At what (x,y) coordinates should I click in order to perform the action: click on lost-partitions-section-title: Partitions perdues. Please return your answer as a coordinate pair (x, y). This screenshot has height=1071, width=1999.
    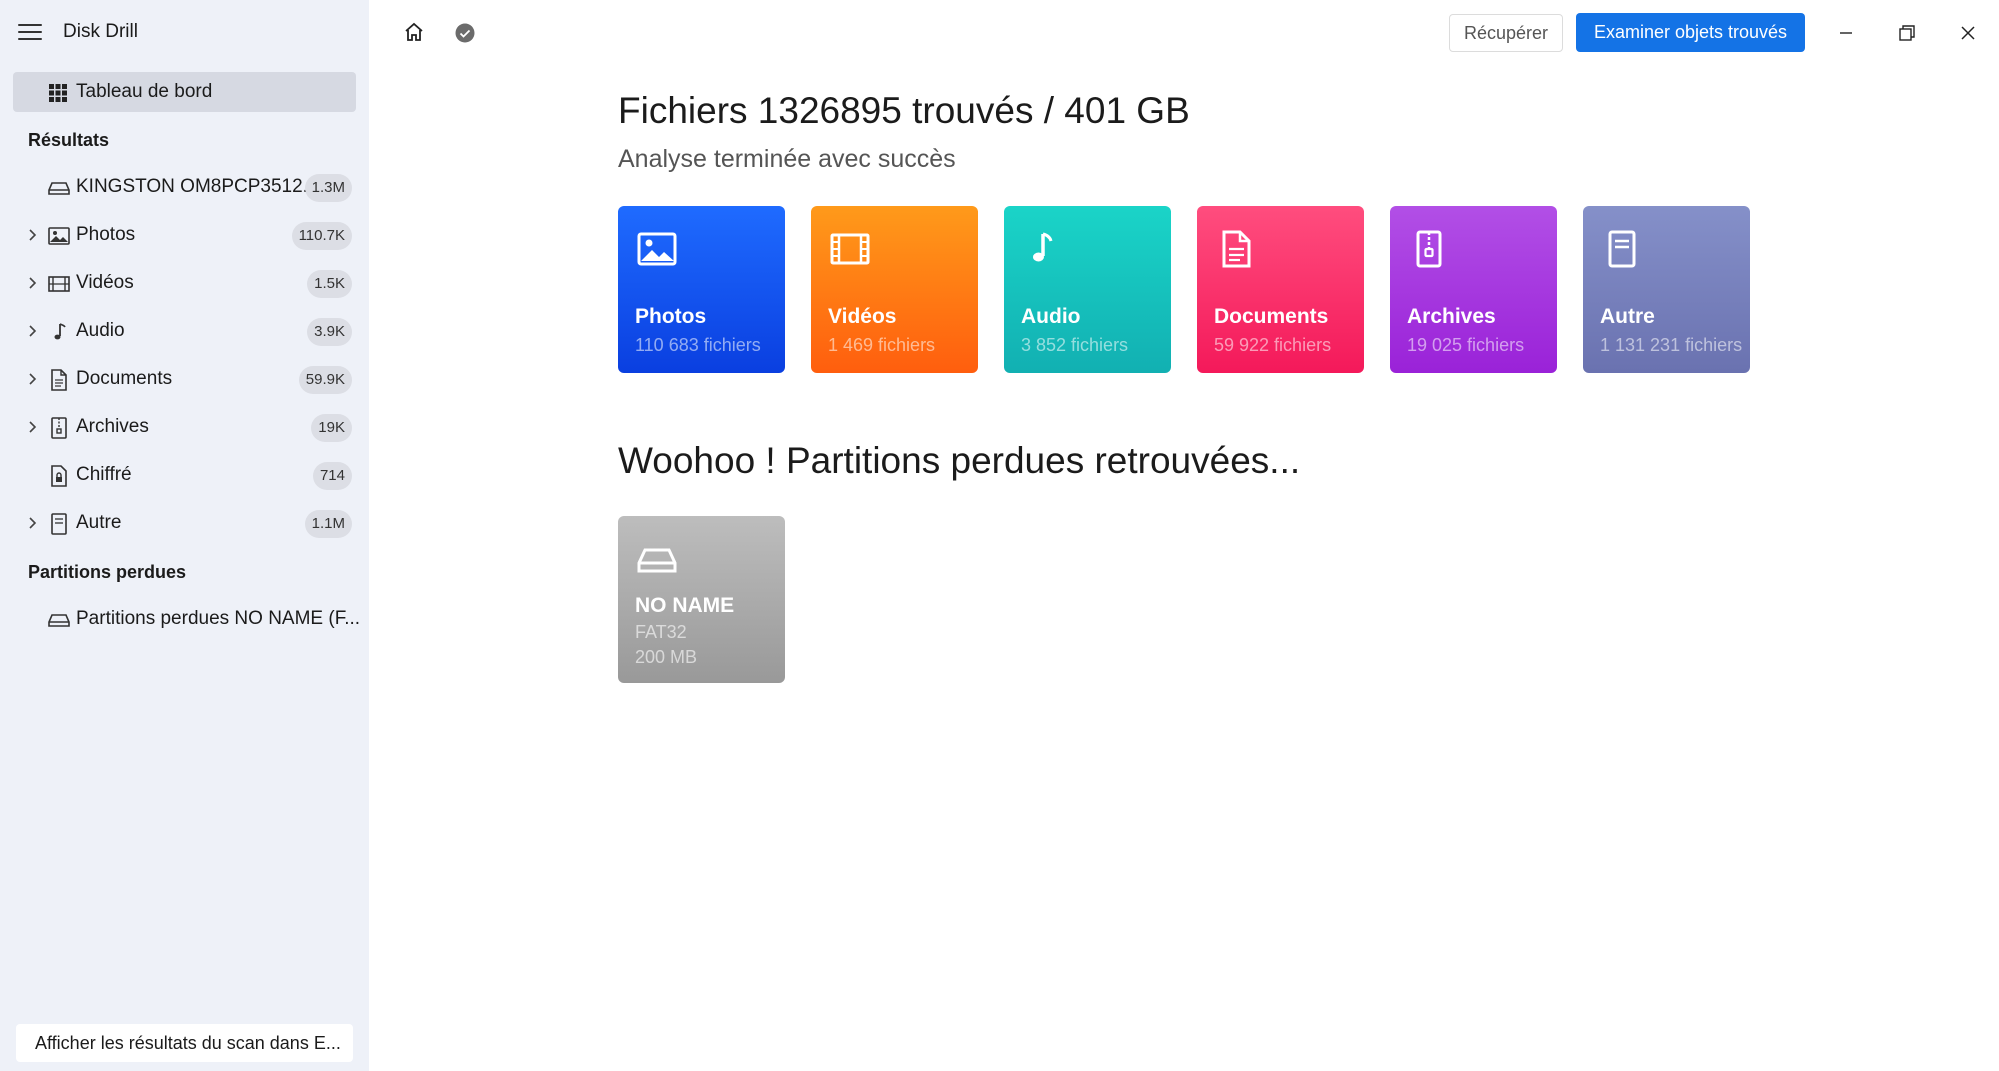
    Looking at the image, I should click on (107, 572).